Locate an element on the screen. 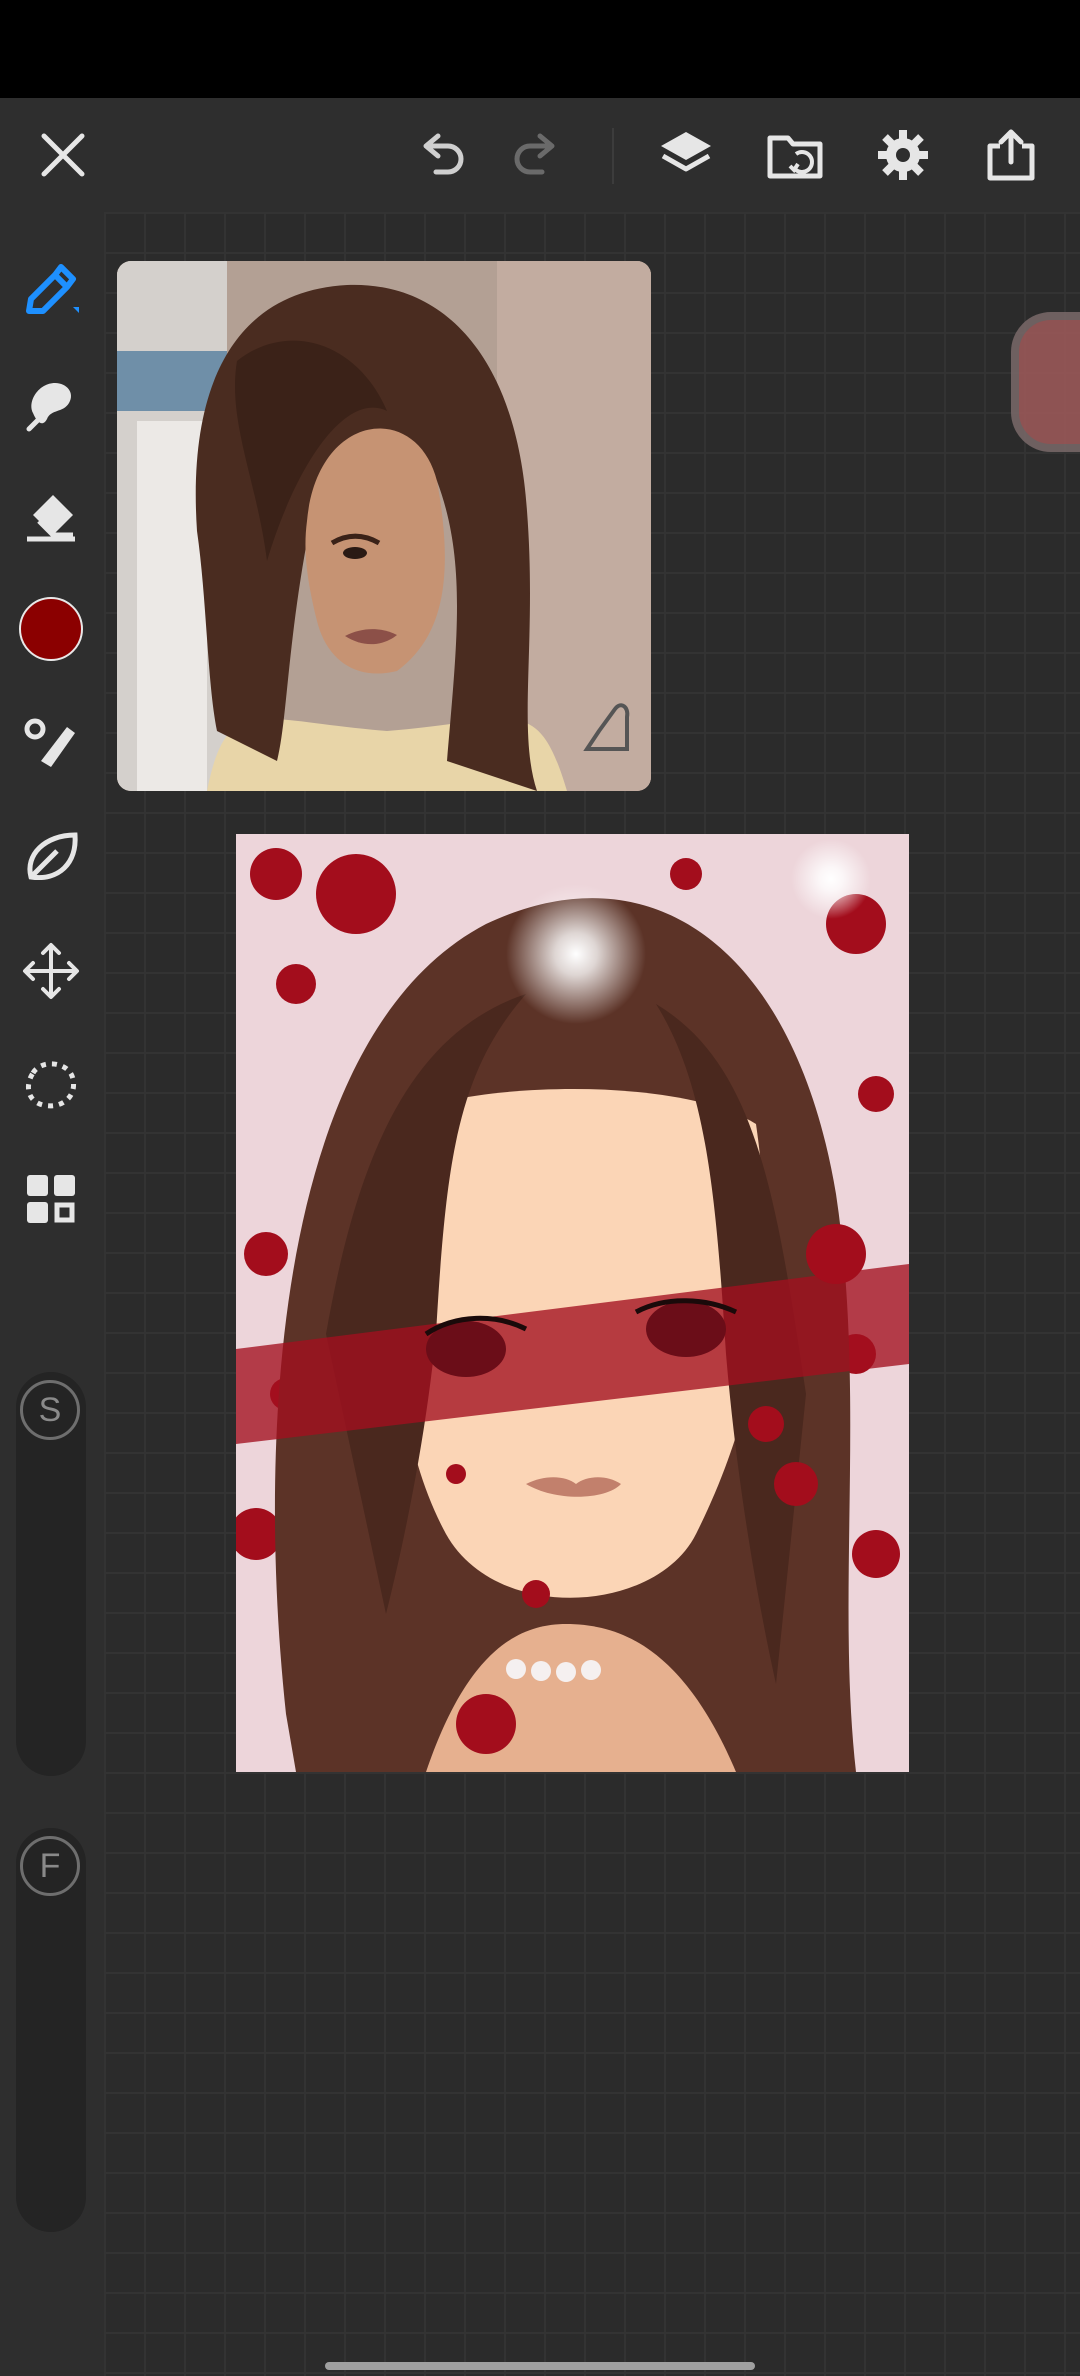 The width and height of the screenshot is (1080, 2376). settings-icon is located at coordinates (903, 155).